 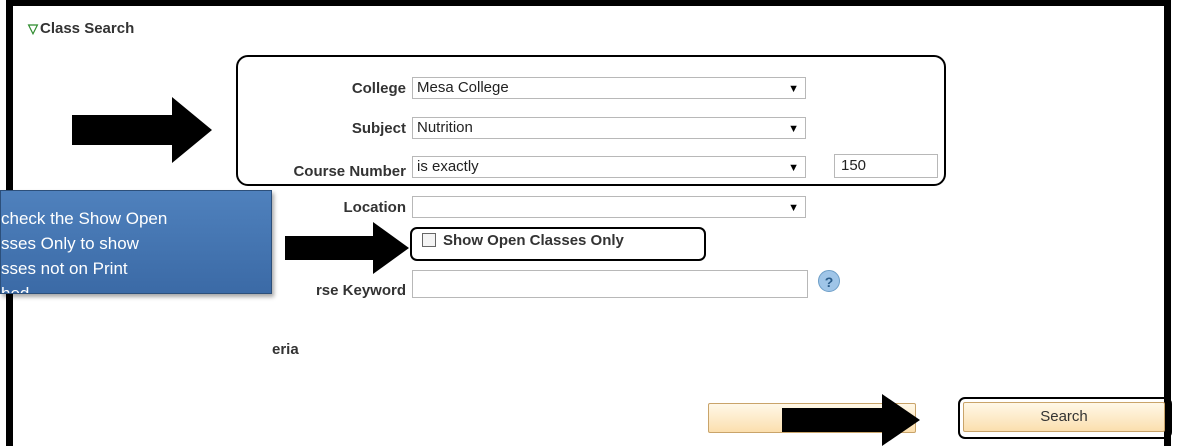 I want to click on college-label: College, so click(x=378, y=88).